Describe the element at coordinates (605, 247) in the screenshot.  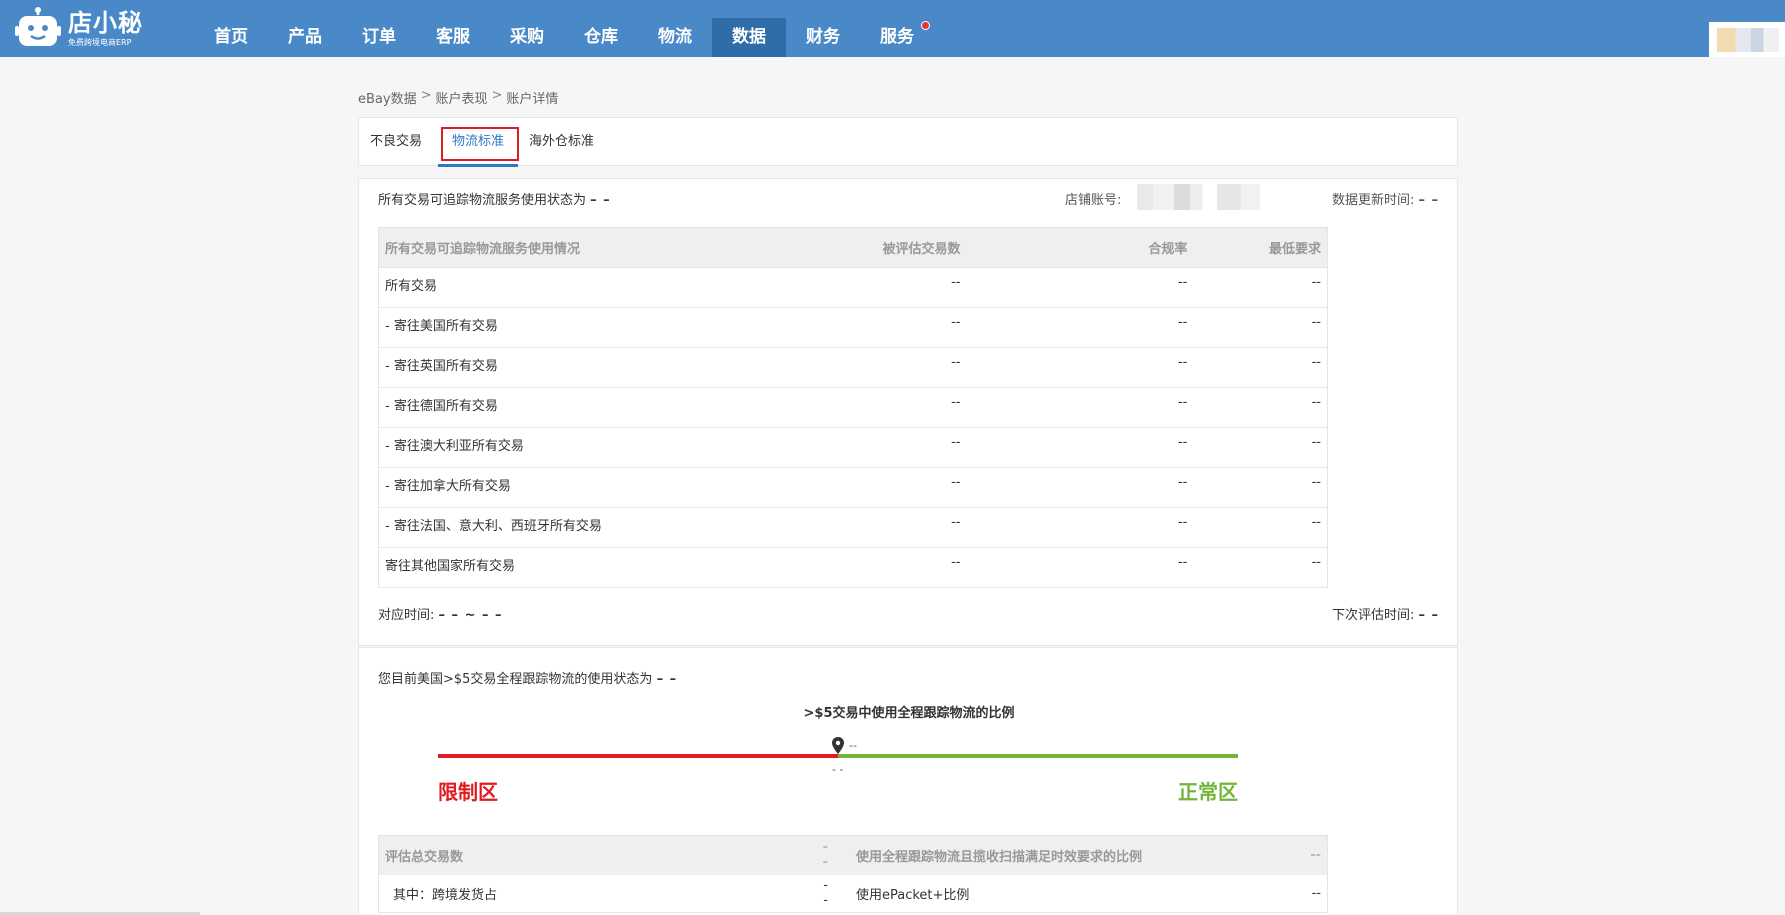
I see `column-header-usage: 所有交易可追踪物流服务使用情况` at that location.